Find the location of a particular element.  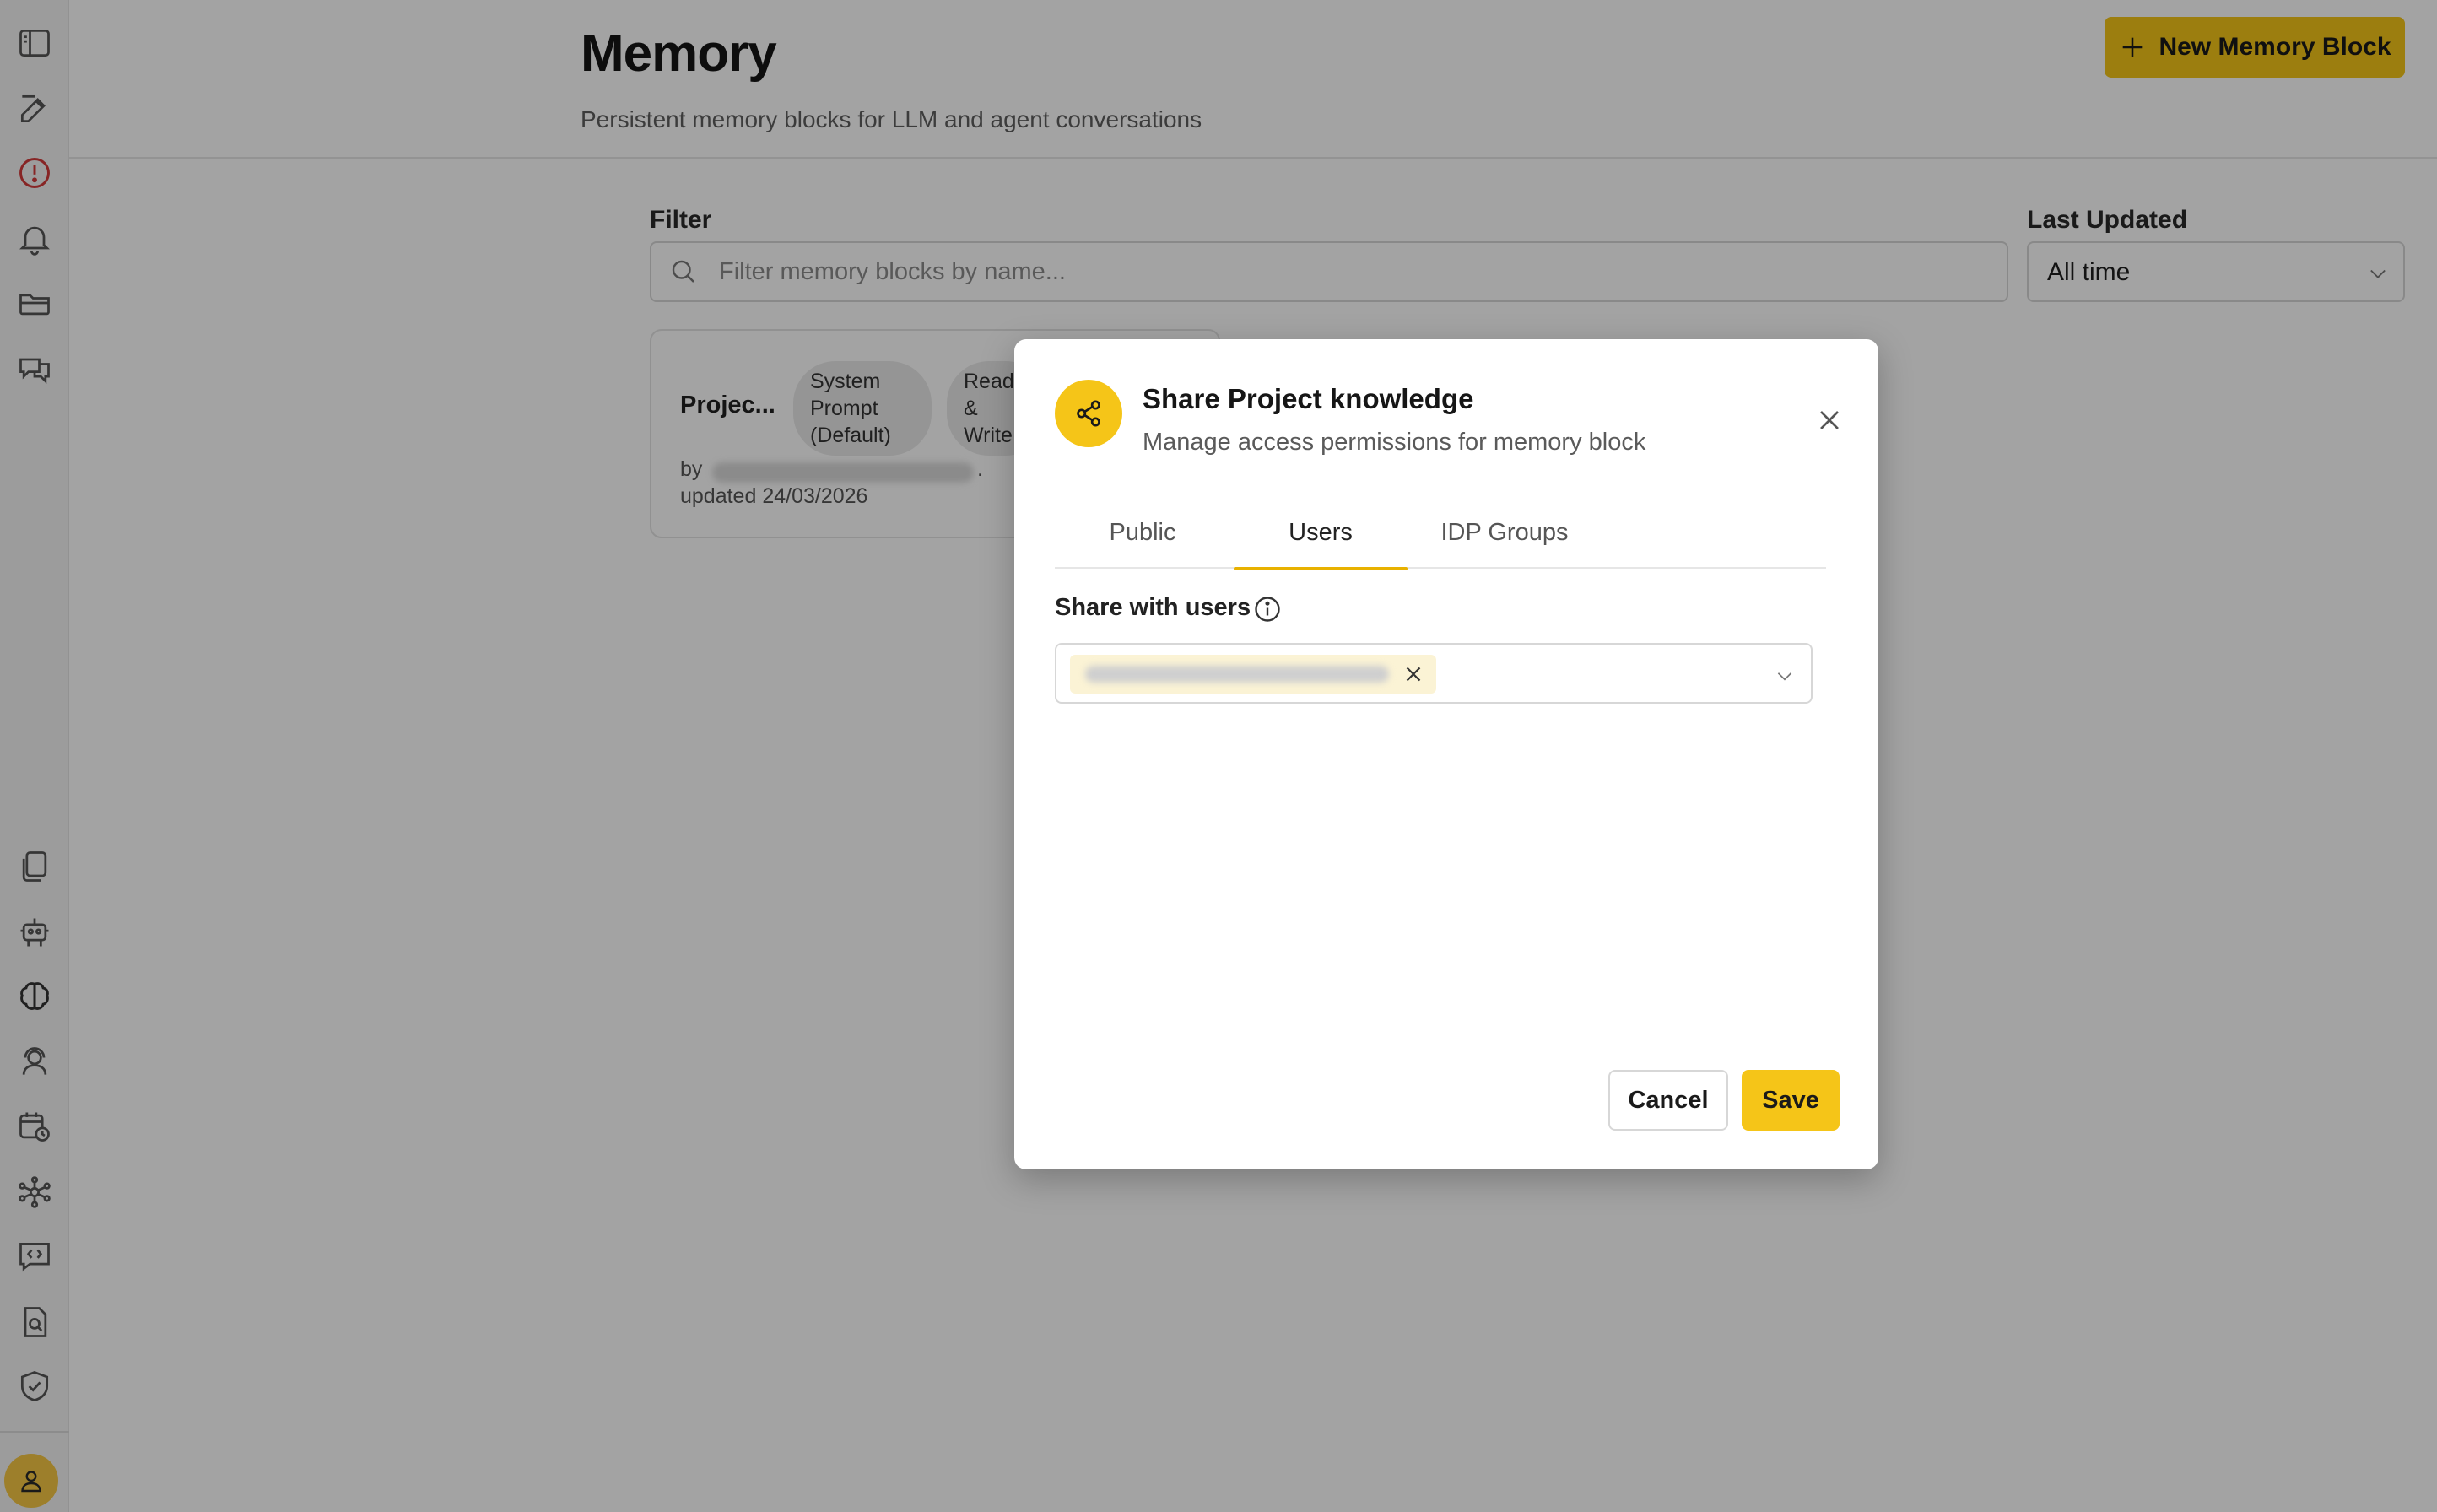

share-icon is located at coordinates (1088, 413).